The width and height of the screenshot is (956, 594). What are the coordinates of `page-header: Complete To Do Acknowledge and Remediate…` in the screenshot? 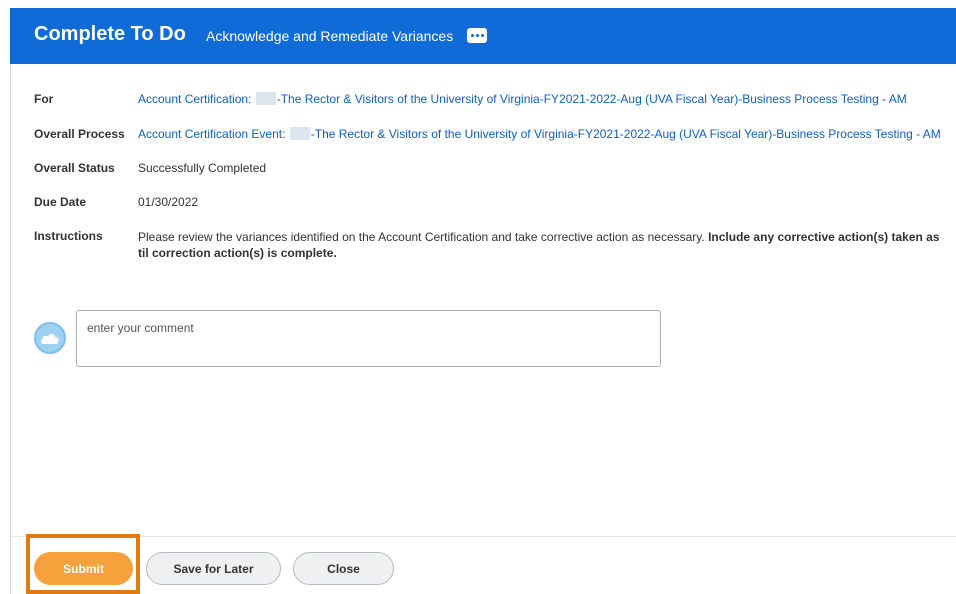 It's located at (483, 36).